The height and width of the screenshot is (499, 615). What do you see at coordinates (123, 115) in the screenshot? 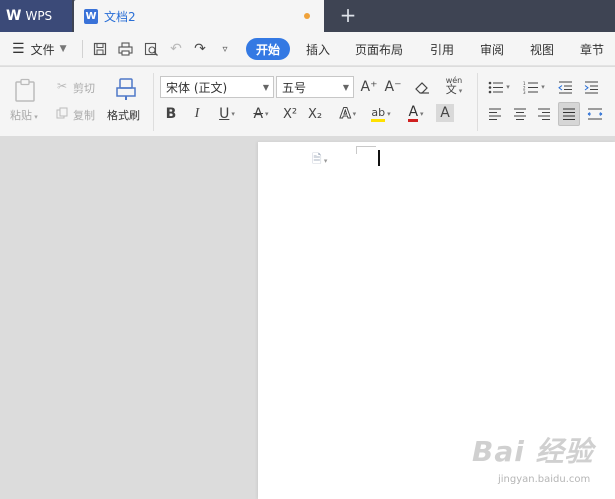
I see `format-painter-button: 格式刷` at bounding box center [123, 115].